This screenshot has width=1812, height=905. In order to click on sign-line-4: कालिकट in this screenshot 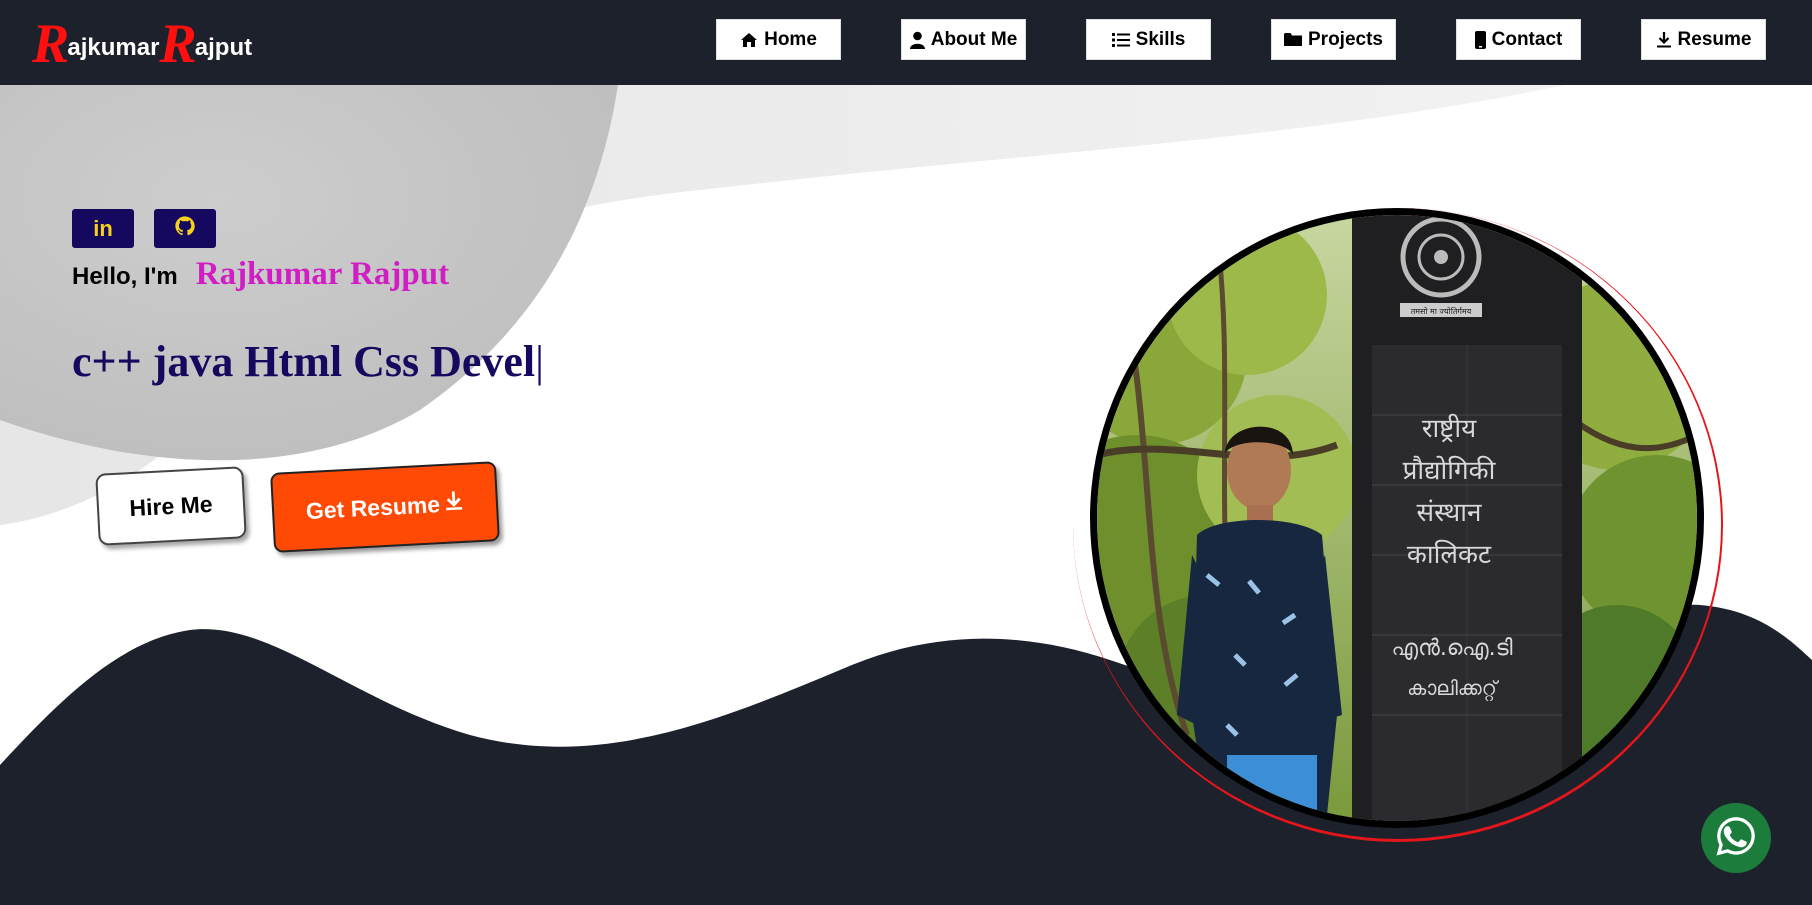, I will do `click(1449, 554)`.